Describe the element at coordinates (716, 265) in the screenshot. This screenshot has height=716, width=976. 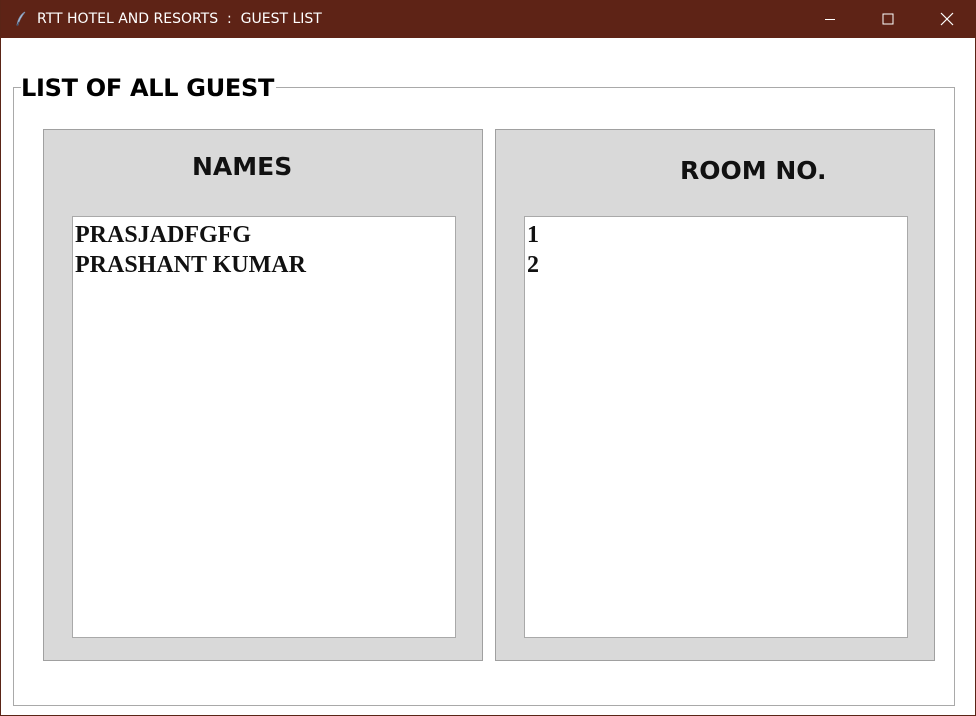
I see `list-item: 2` at that location.